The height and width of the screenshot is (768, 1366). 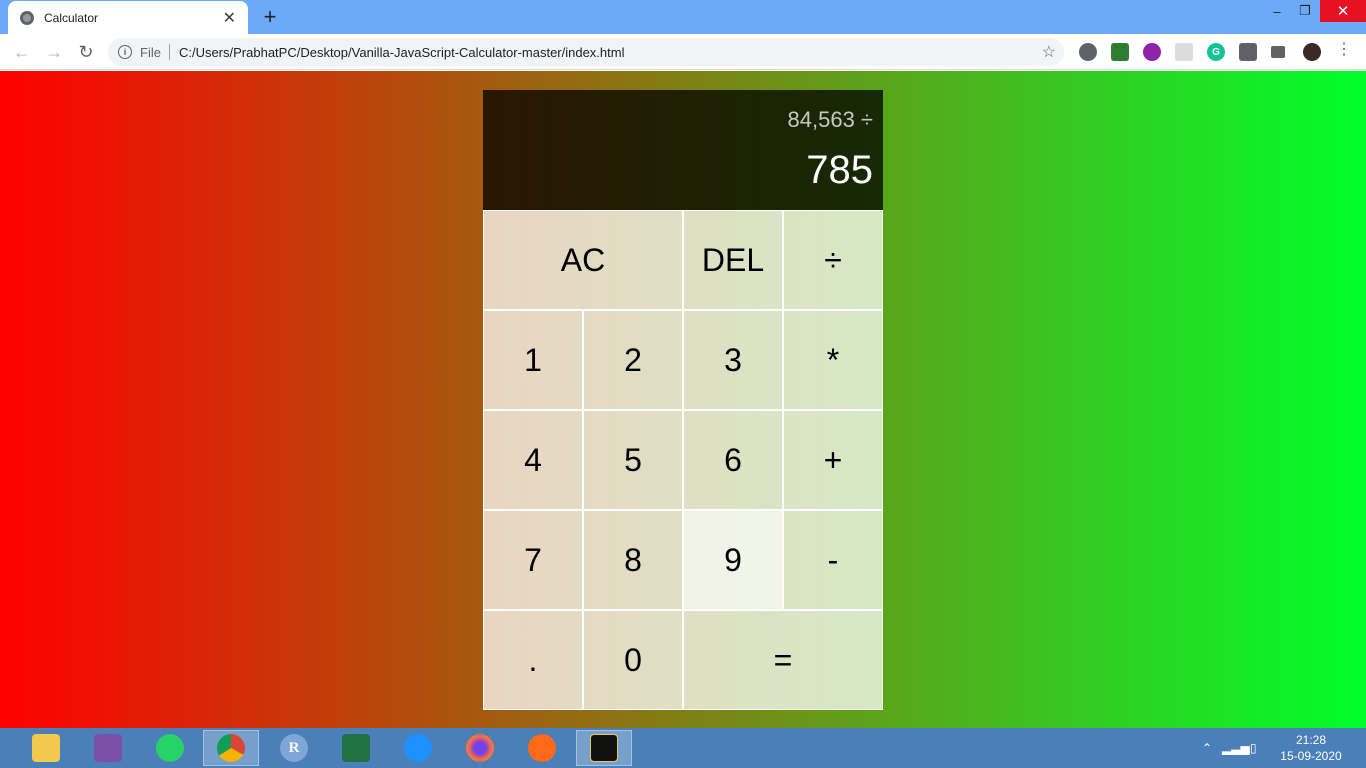 What do you see at coordinates (839, 169) in the screenshot?
I see `current-operand: 785` at bounding box center [839, 169].